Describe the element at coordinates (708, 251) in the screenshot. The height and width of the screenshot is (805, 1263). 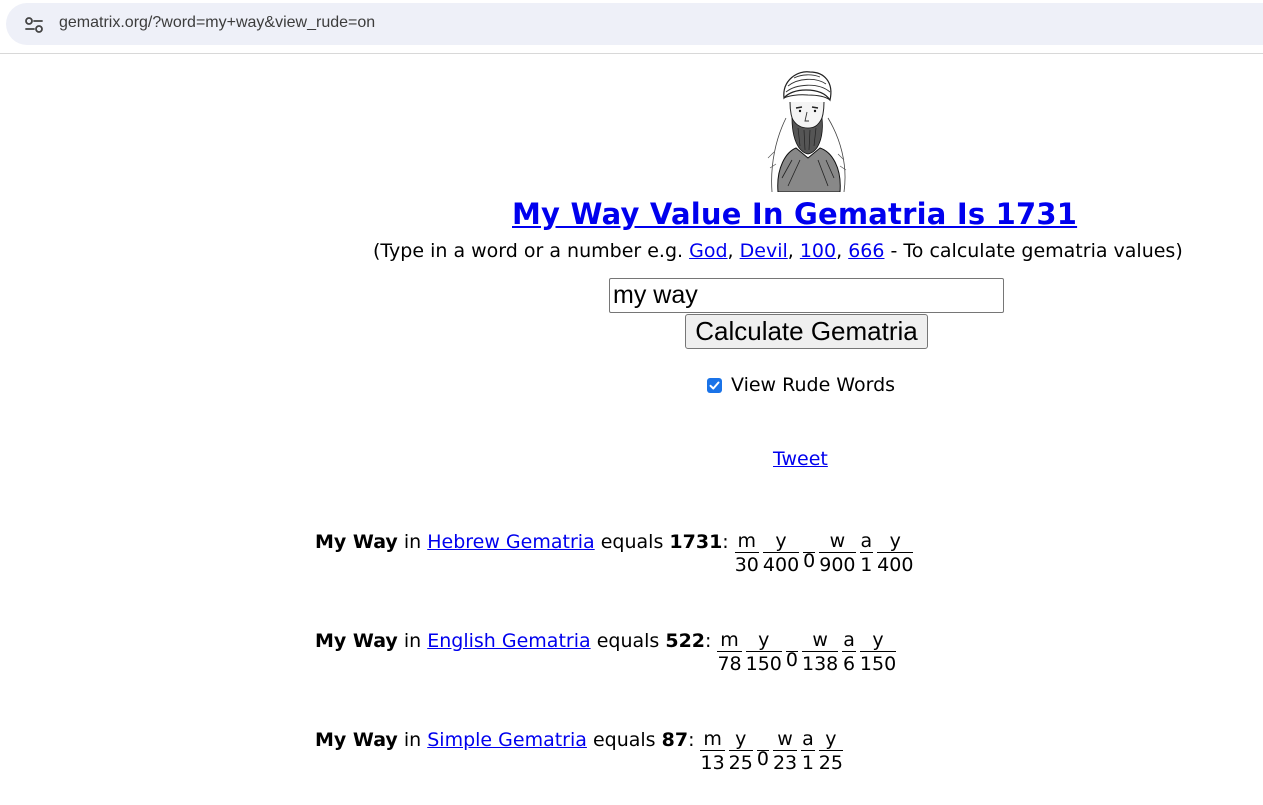
I see `example-link-god: God` at that location.